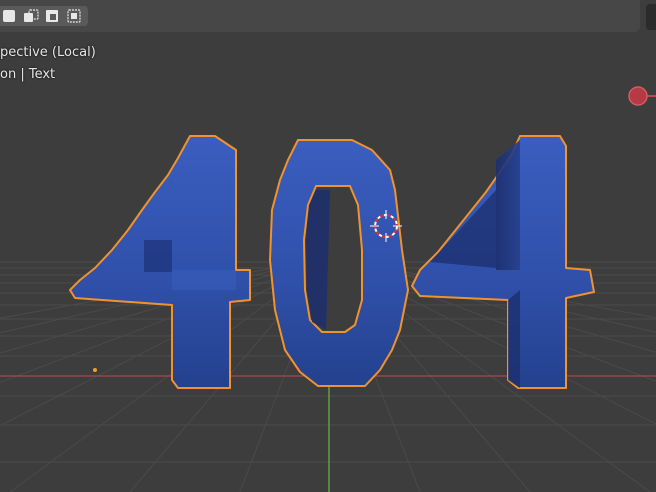 The height and width of the screenshot is (492, 656). I want to click on select-extend-icon, so click(31, 16).